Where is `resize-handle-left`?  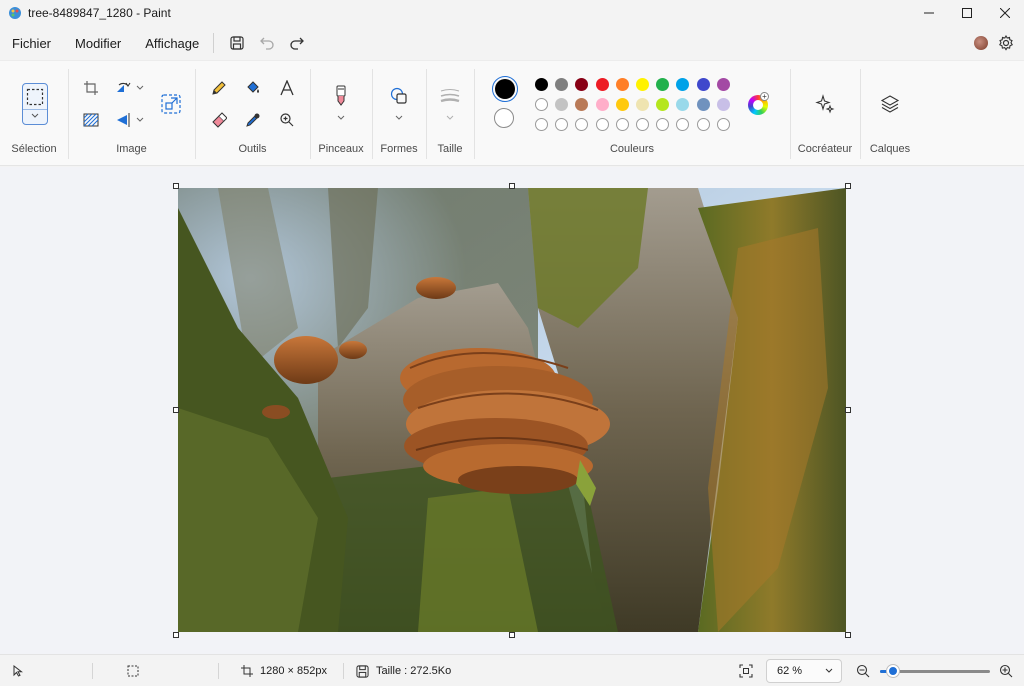 resize-handle-left is located at coordinates (176, 410).